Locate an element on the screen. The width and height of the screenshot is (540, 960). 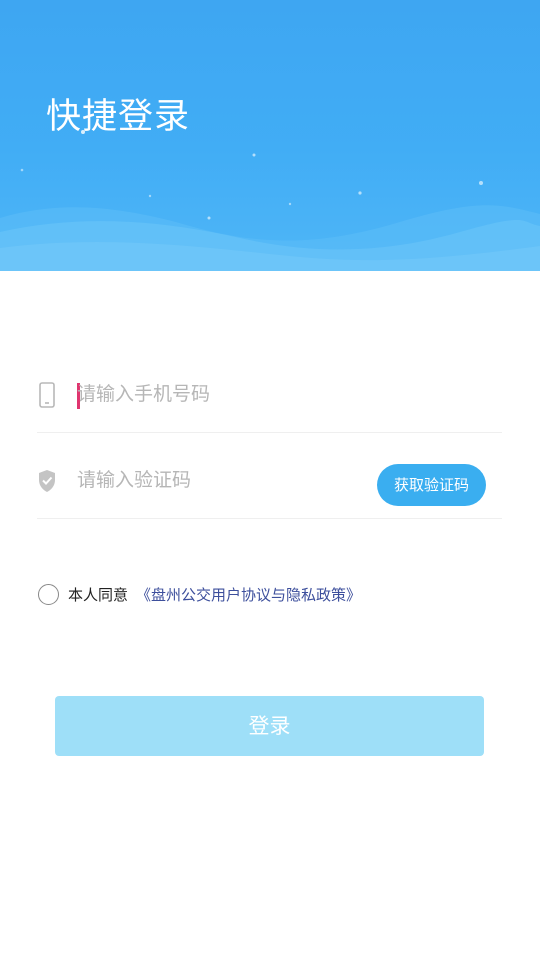
phone-input is located at coordinates (227, 394).